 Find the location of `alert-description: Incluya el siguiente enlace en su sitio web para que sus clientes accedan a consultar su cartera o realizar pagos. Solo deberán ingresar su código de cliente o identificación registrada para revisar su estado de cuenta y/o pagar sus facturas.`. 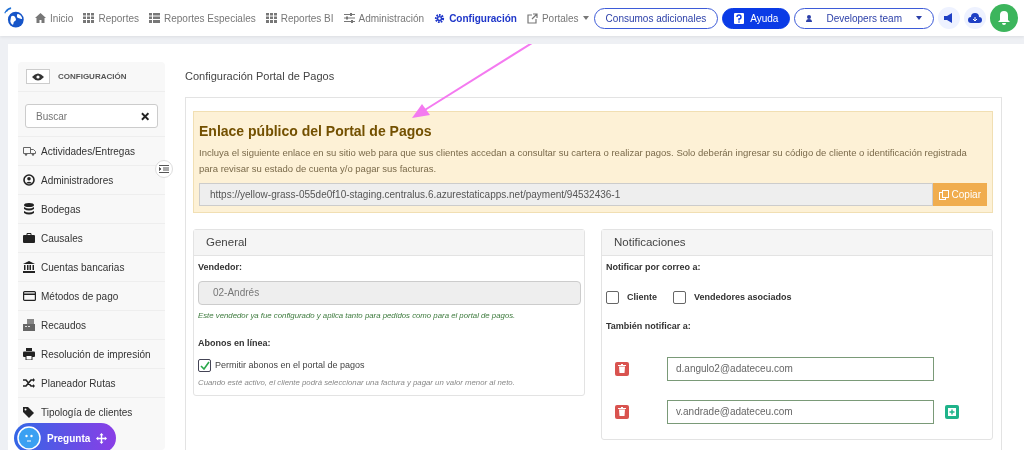

alert-description: Incluya el siguiente enlace en su sitio web para que sus clientes accedan a consultar su cartera o realizar pagos. Solo deberán ingresar su código de cliente o identificación registrada para revisar su estado de cuenta y/o pagar sus facturas. is located at coordinates (583, 161).